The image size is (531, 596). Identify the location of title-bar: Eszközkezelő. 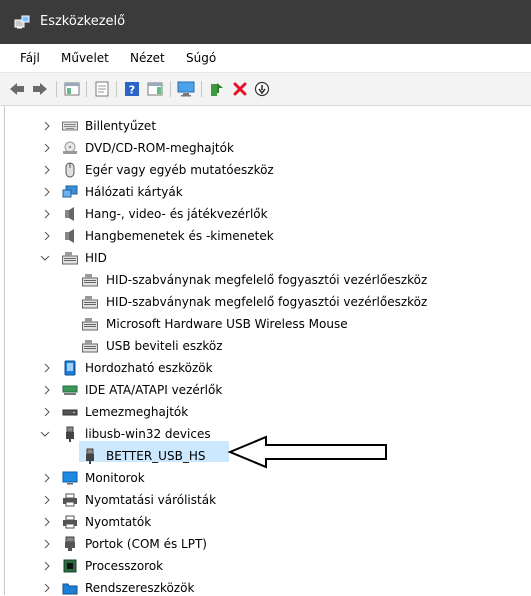
(265, 22).